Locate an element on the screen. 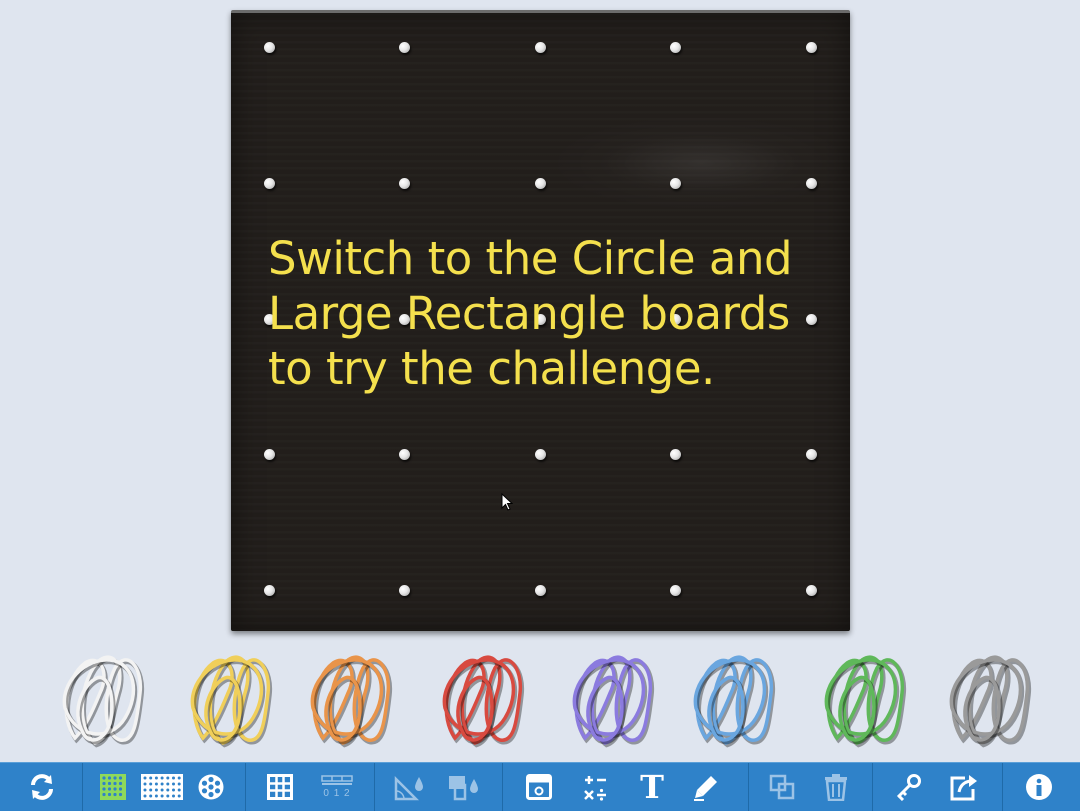  rubber-band-tray is located at coordinates (540, 700).